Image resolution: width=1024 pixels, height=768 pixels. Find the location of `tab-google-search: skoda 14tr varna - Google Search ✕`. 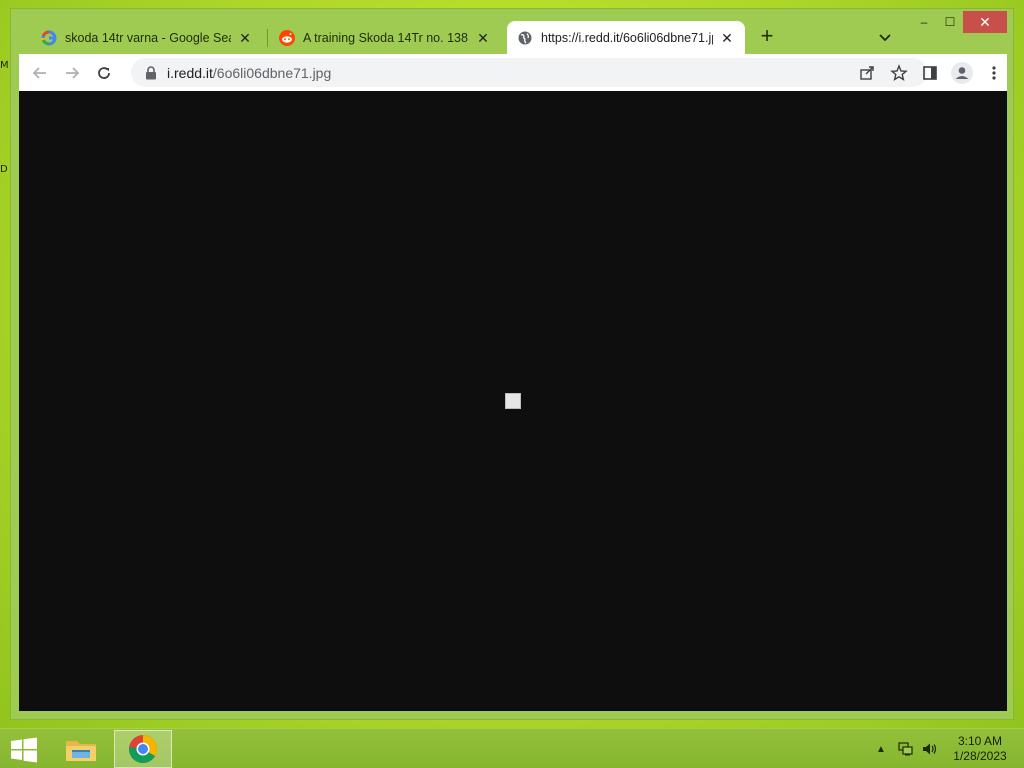

tab-google-search: skoda 14tr varna - Google Search ✕ is located at coordinates (147, 37).